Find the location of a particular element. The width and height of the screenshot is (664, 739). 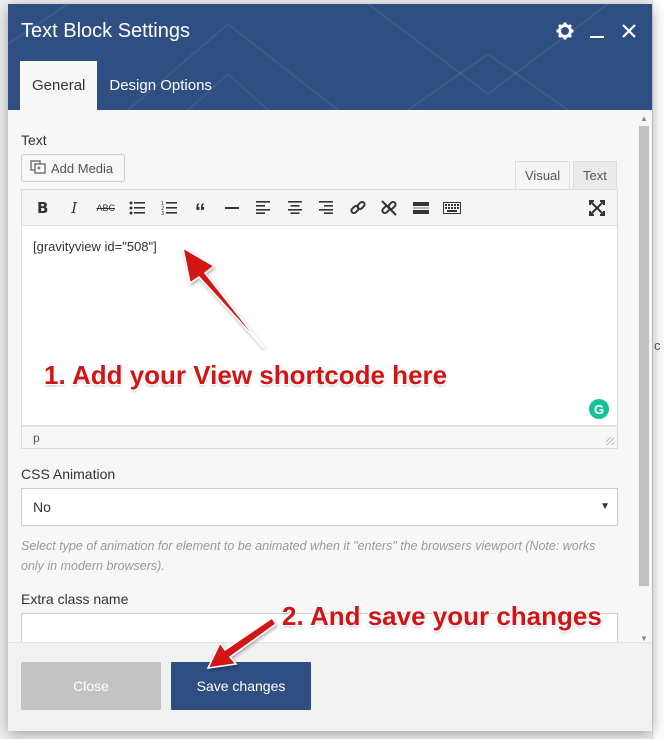

tab-general: General is located at coordinates (59, 85).